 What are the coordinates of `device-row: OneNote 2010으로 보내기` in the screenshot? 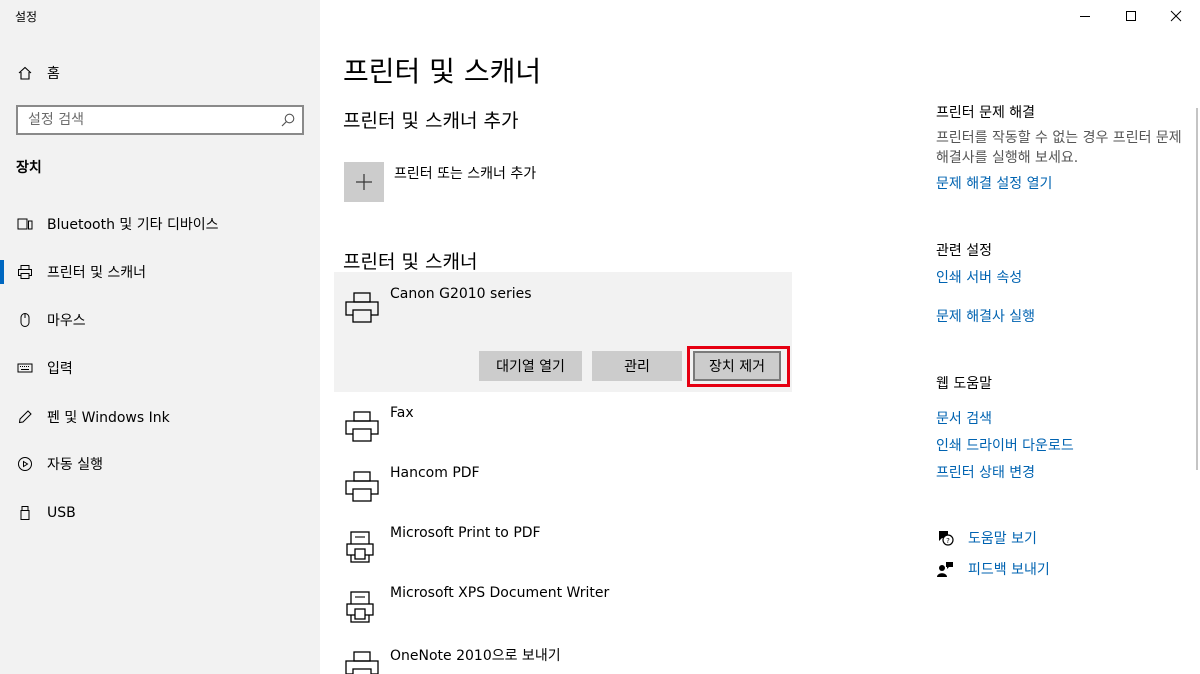 It's located at (564, 657).